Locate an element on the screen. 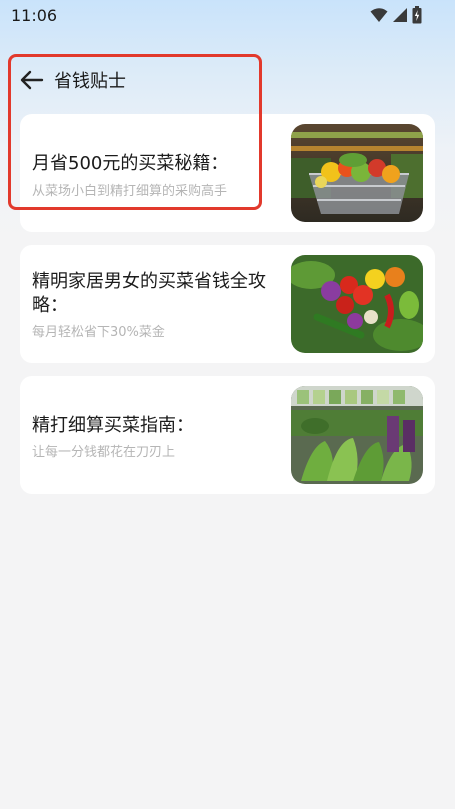 The width and height of the screenshot is (455, 809). page-title: 省钱贴士 is located at coordinates (90, 81).